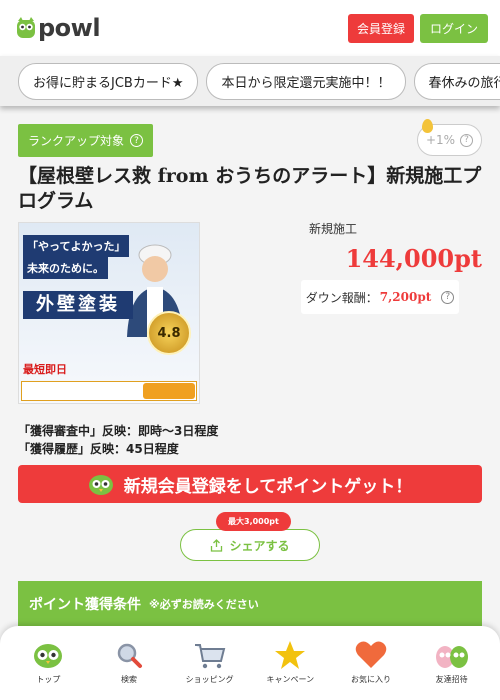 The image size is (500, 700). What do you see at coordinates (118, 431) in the screenshot?
I see `reflect-line: 「獲得審査中」反映：即時～3日程度` at bounding box center [118, 431].